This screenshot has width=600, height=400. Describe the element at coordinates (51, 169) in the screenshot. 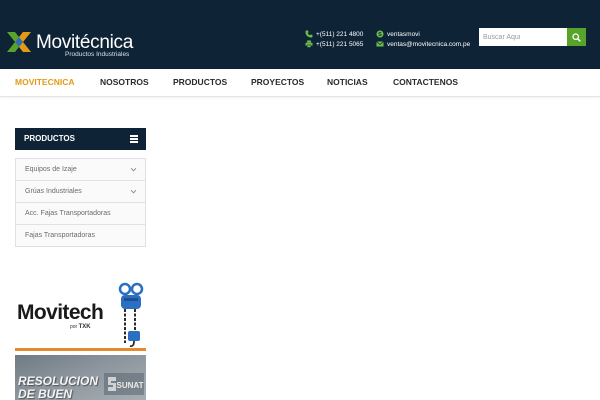

I see `sidebar-item-label: Equipos de Izaje` at that location.